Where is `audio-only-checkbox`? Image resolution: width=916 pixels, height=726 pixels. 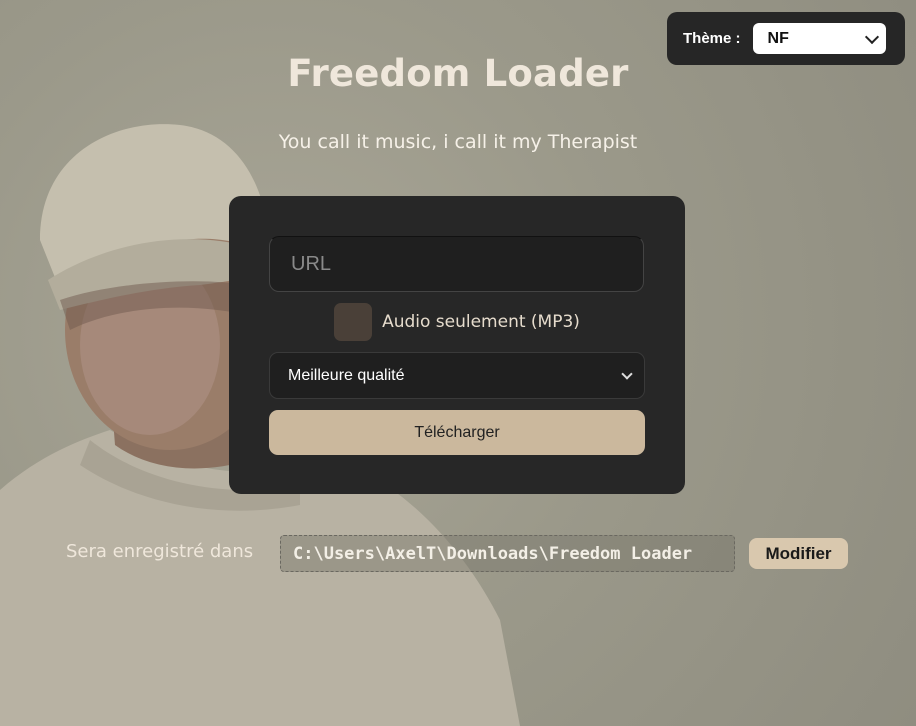
audio-only-checkbox is located at coordinates (353, 322).